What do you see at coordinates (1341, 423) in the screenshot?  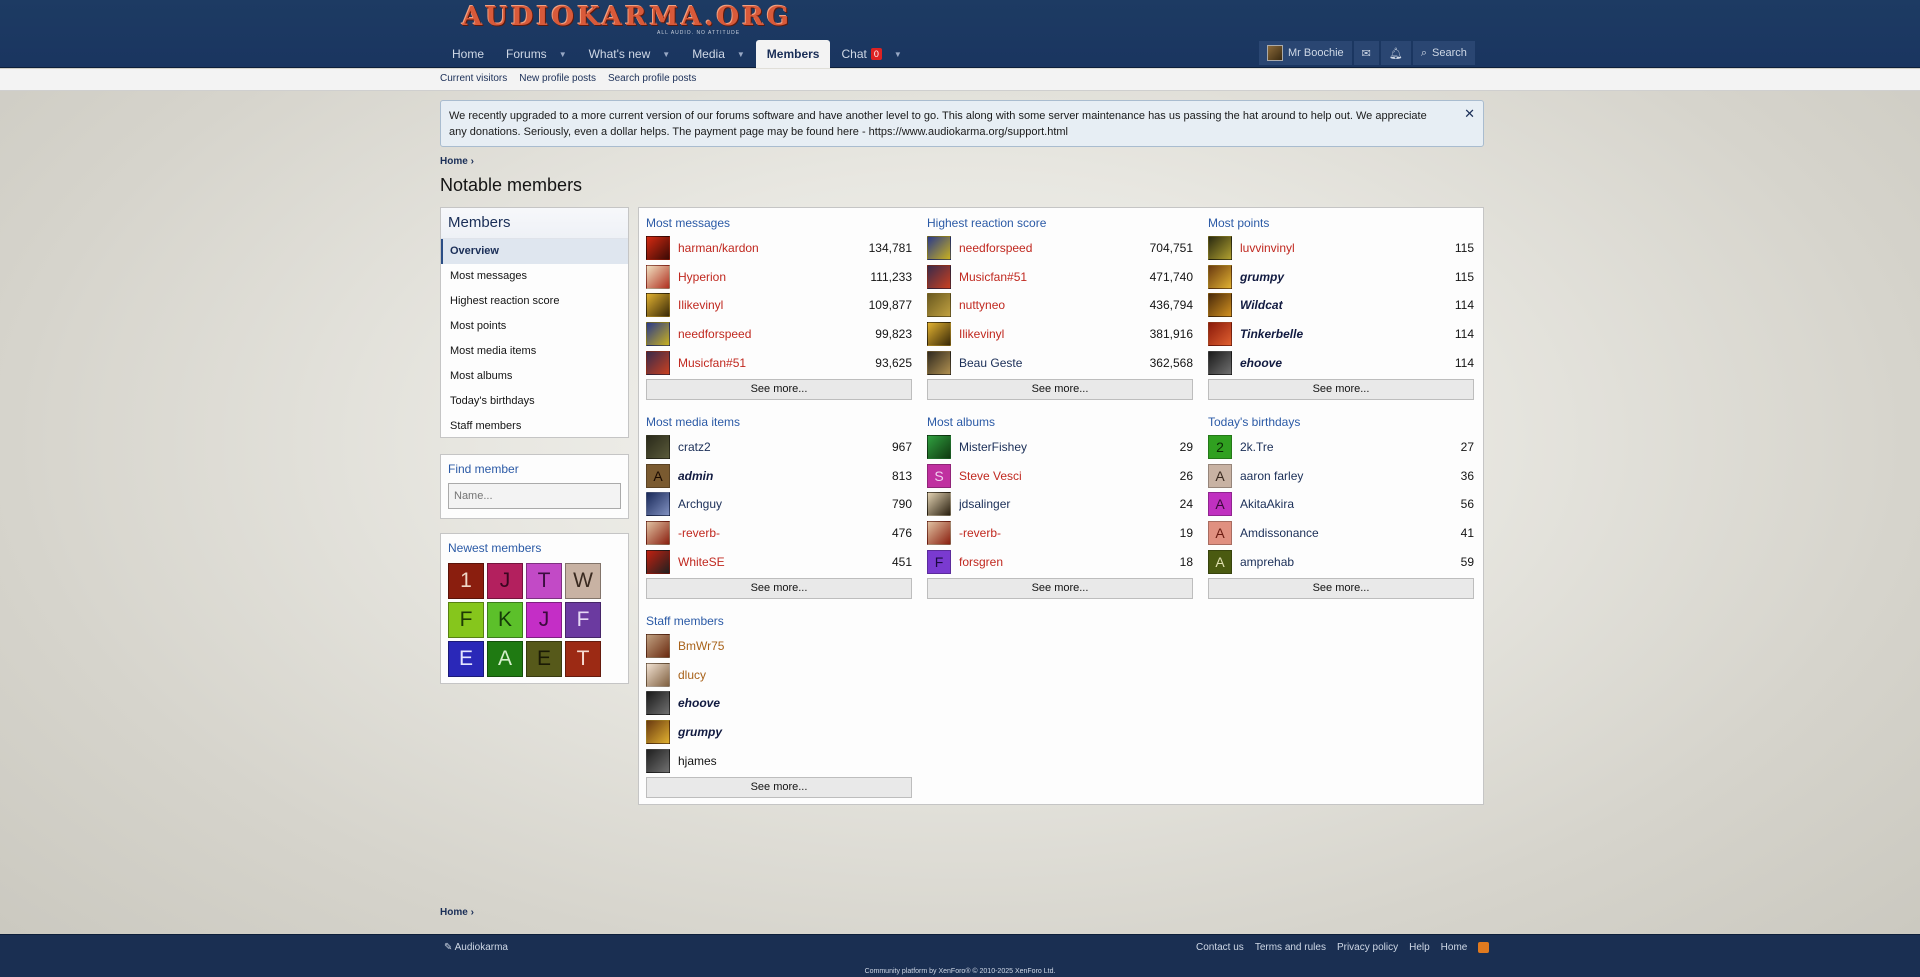 I see `birthdays-title: Today's birthdays` at bounding box center [1341, 423].